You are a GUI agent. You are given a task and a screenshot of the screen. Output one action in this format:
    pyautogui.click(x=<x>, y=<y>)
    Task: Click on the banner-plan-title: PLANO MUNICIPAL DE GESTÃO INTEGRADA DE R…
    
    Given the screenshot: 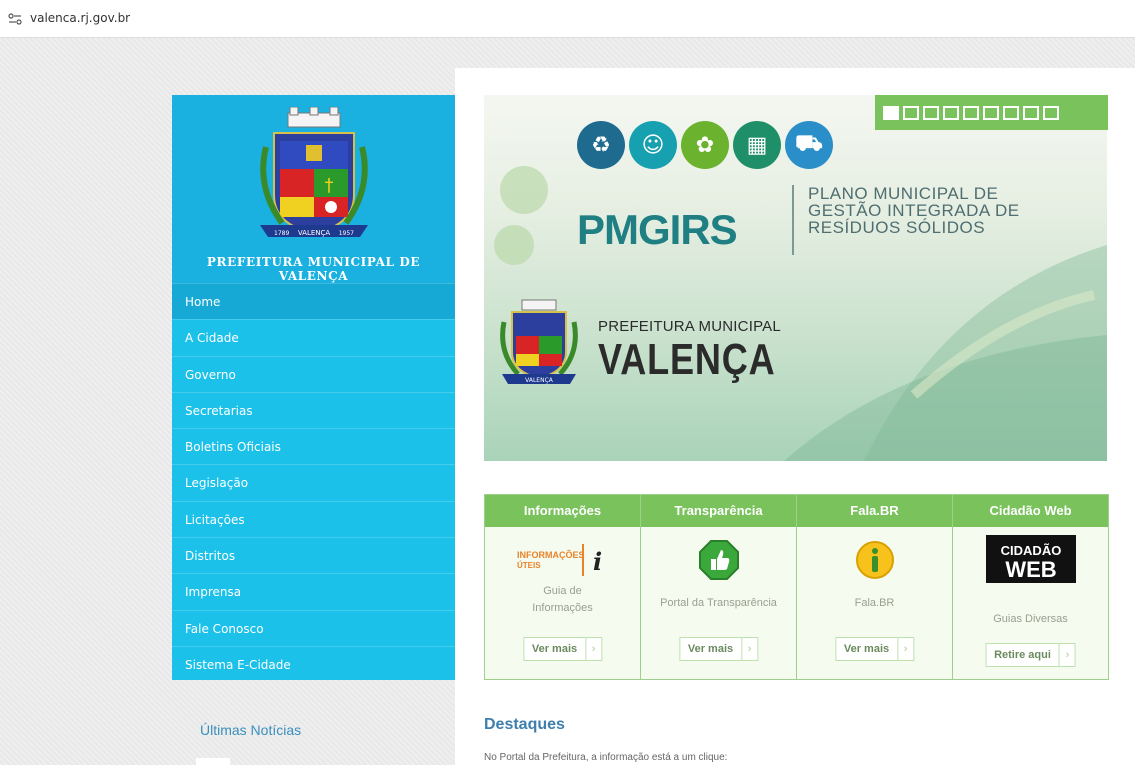 What is the action you would take?
    pyautogui.click(x=914, y=210)
    